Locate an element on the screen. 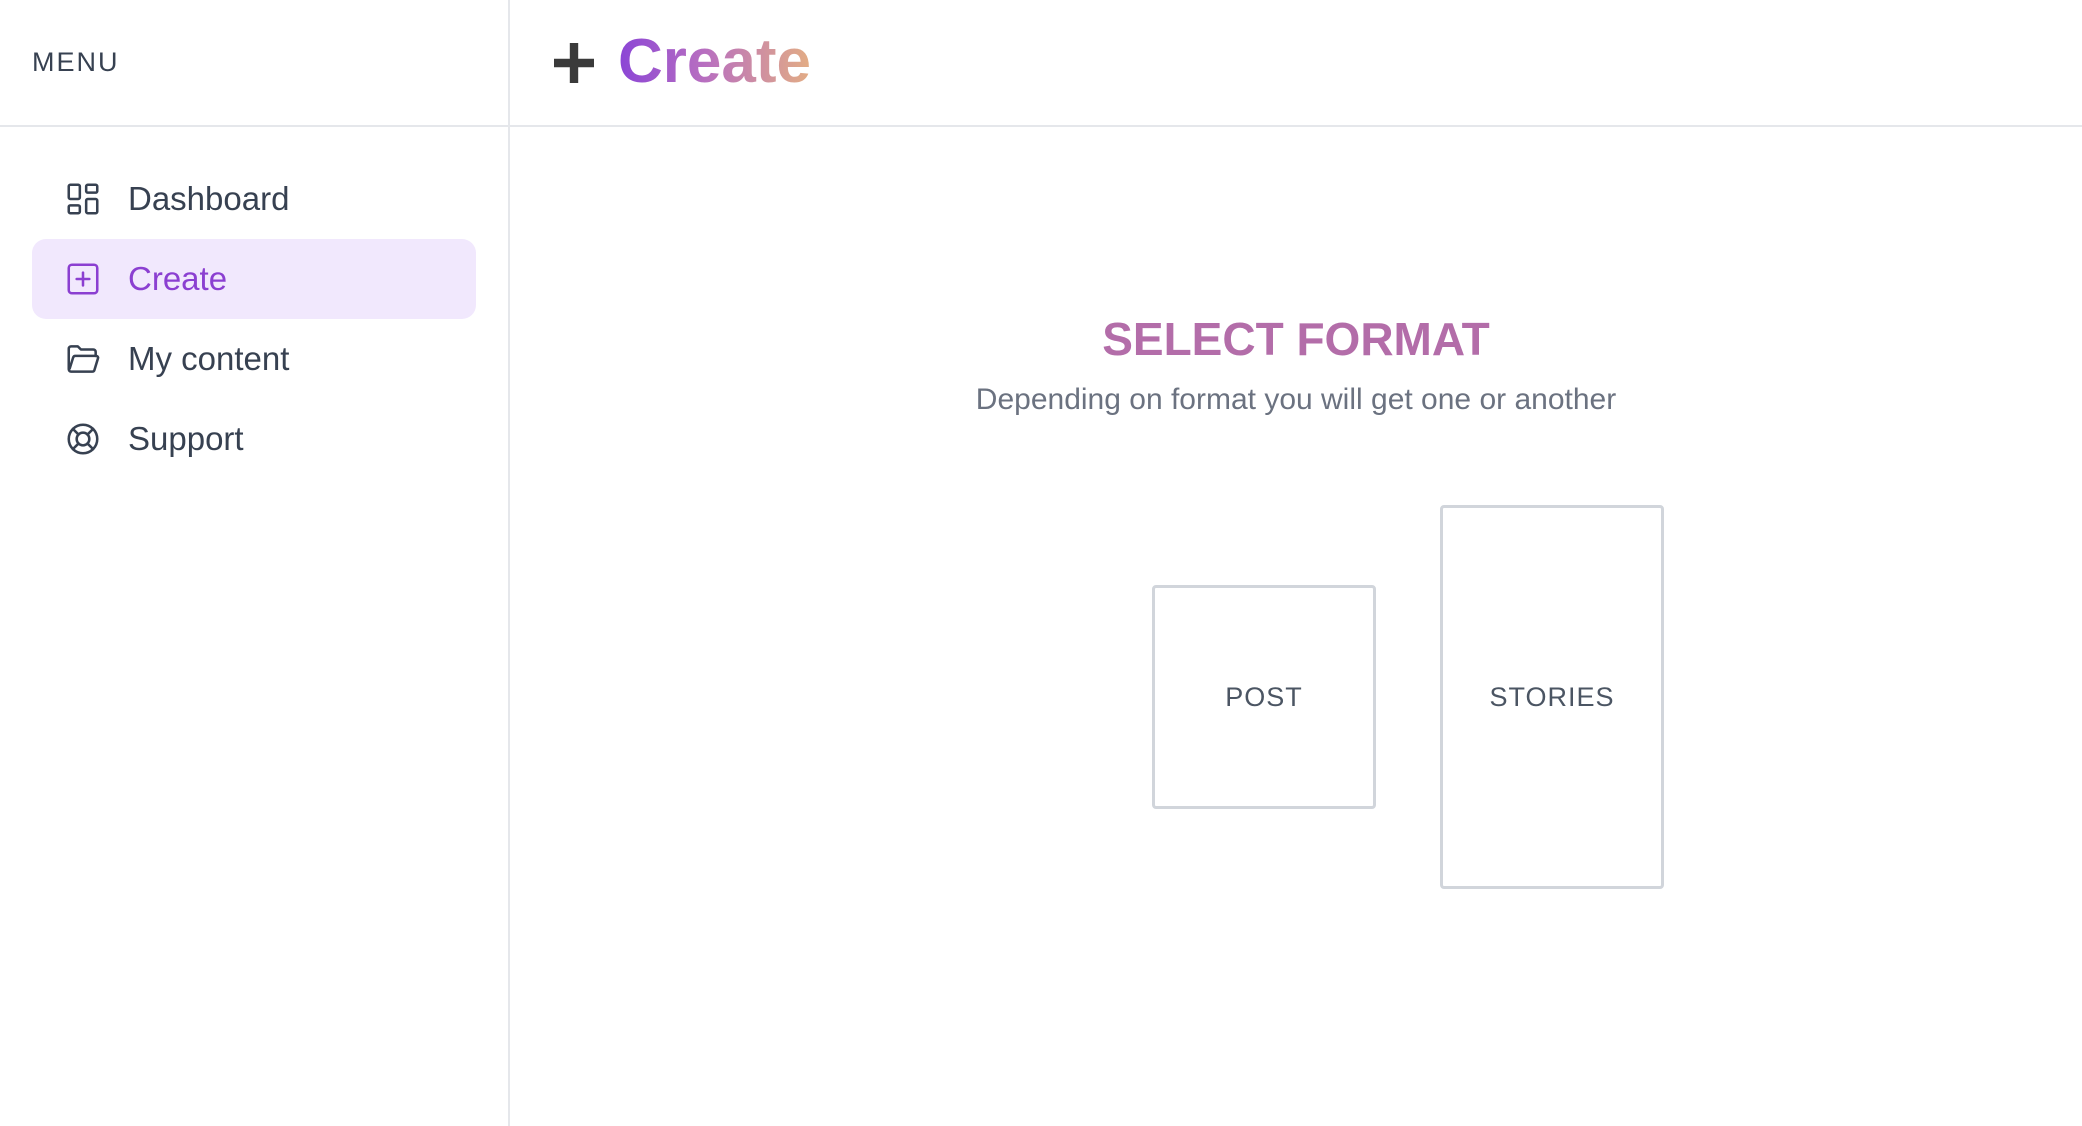 Image resolution: width=2082 pixels, height=1126 pixels. sidebar-item-dashboard: Dashboard is located at coordinates (254, 199).